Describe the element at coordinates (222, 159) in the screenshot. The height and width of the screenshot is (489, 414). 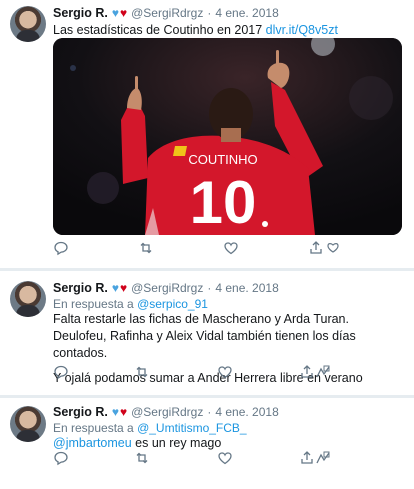
I see `jersey-name: COUTINHO` at that location.